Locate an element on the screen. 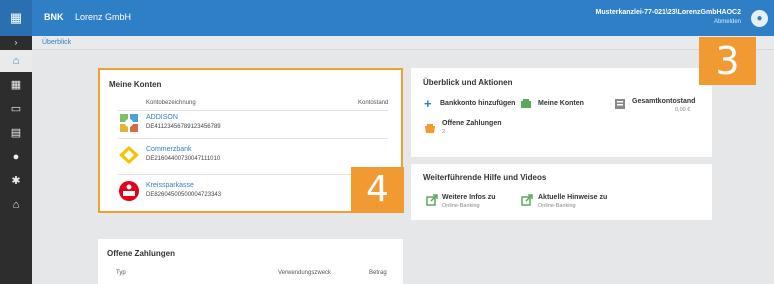 This screenshot has width=774, height=284. gear-icon: ✱ is located at coordinates (16, 181).